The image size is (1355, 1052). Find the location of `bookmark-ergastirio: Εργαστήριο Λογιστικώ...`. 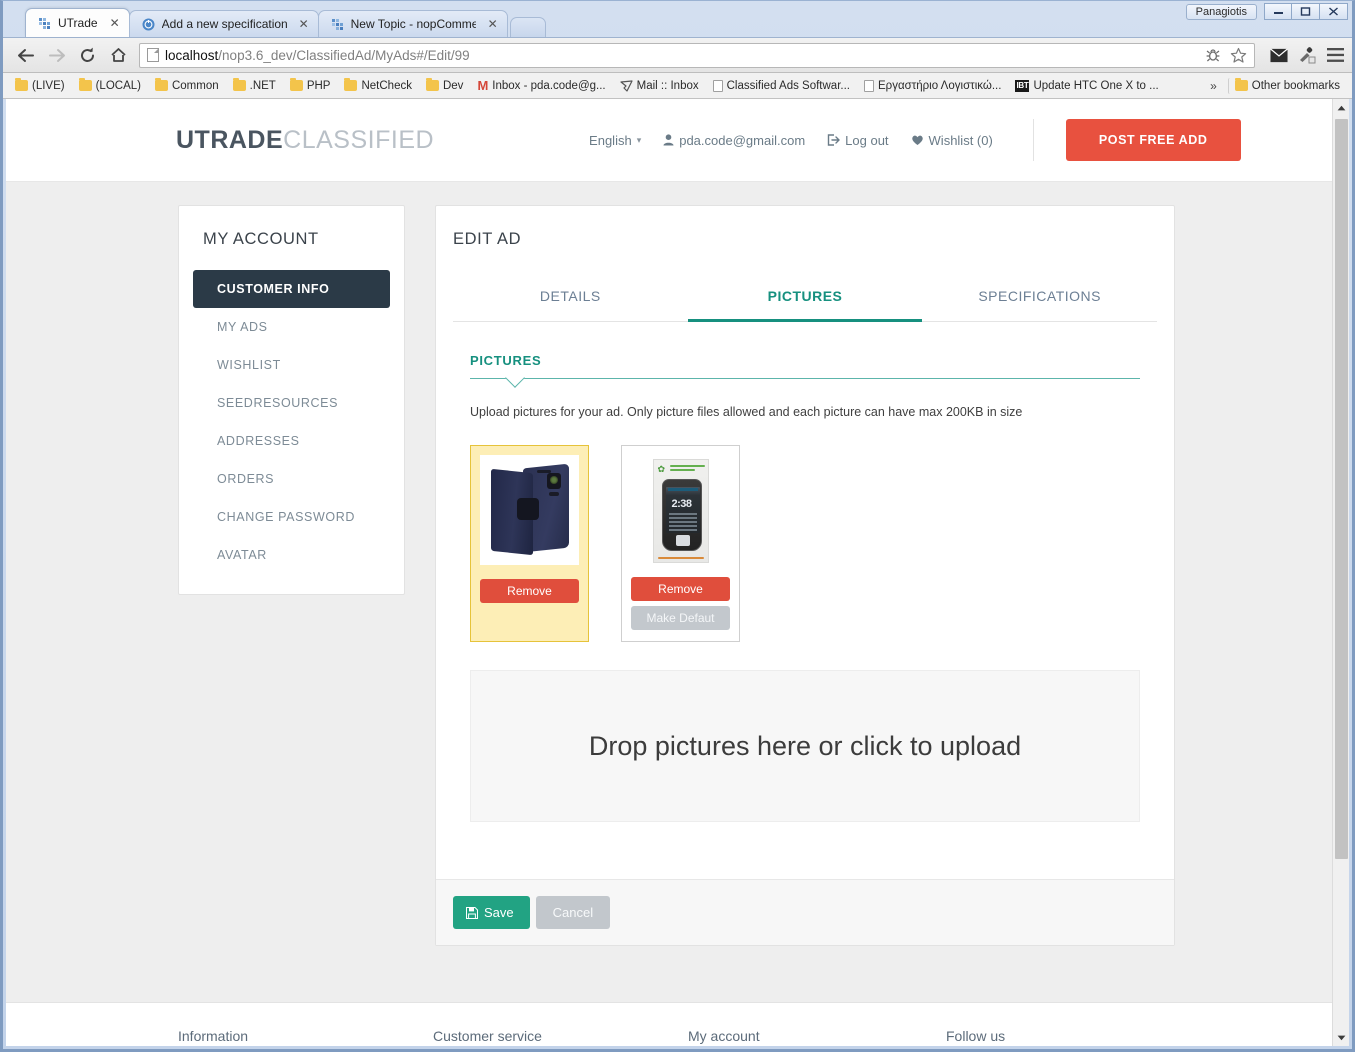

bookmark-ergastirio: Εργαστήριο Λογιστικώ... is located at coordinates (932, 86).